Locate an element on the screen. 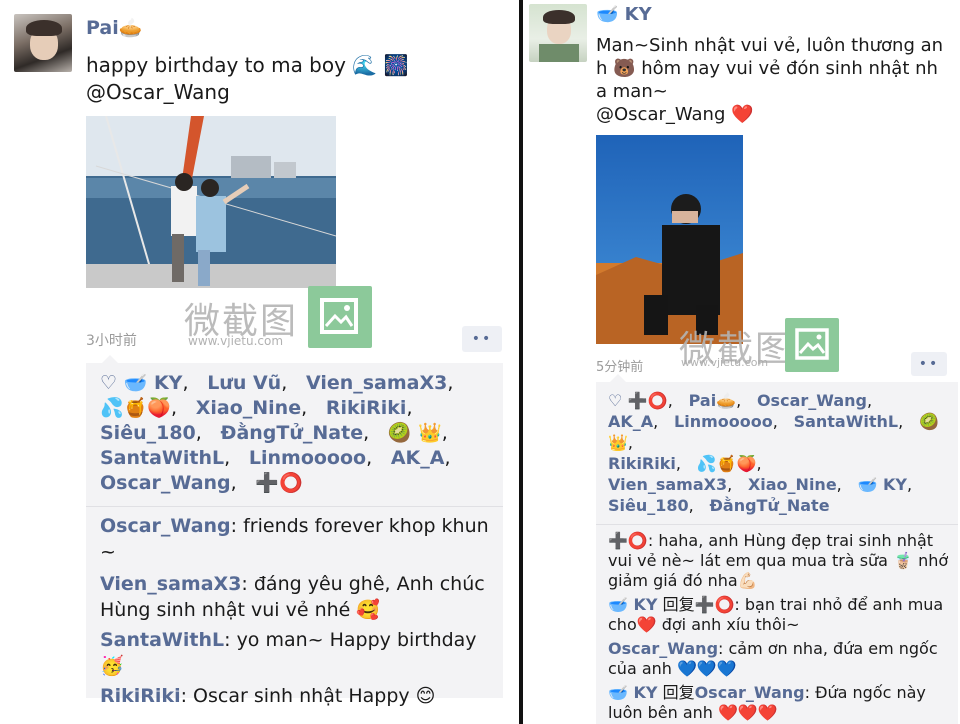  post-mention: @Oscar_Wang is located at coordinates (158, 92).